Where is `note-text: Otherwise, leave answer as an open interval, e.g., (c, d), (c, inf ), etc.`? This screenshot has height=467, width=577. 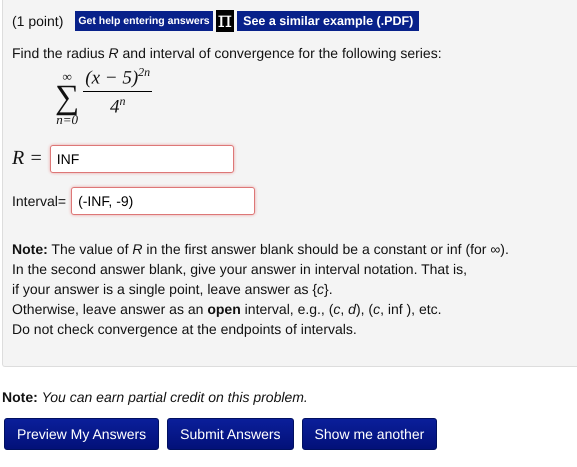
note-text: Otherwise, leave answer as an open interval, e.g., (c, d), (c, inf ), etc. is located at coordinates (227, 309).